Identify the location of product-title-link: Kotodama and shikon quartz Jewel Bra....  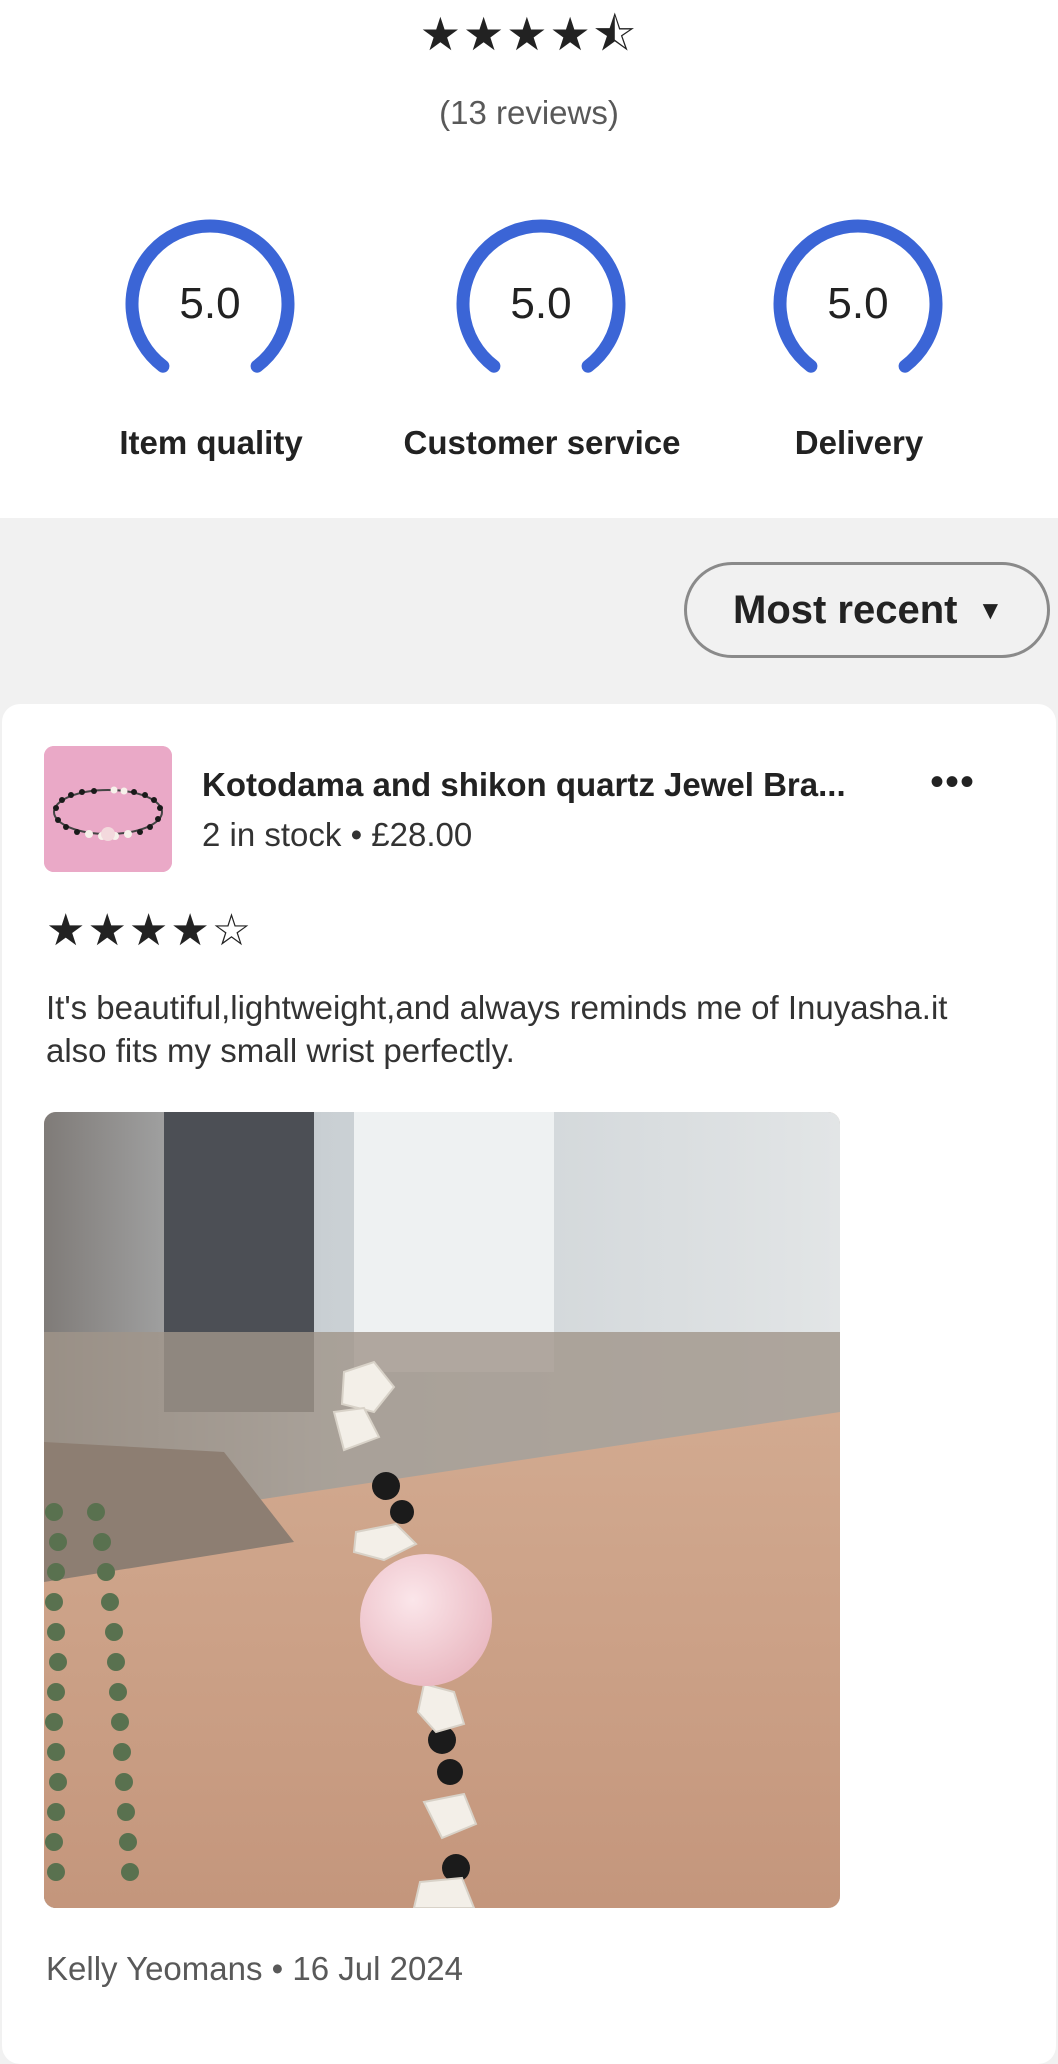
(524, 785).